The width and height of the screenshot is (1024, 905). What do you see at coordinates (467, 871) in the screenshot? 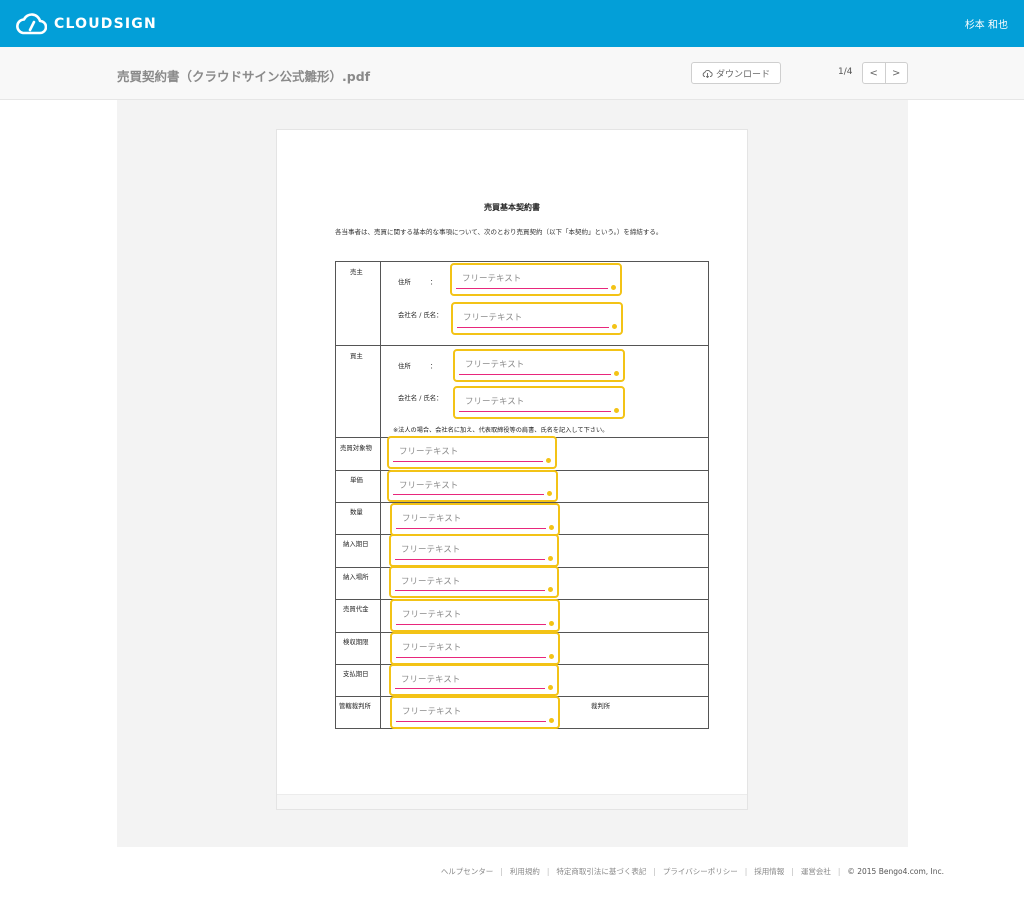
I see `footer-link-help: ヘルプセンター` at bounding box center [467, 871].